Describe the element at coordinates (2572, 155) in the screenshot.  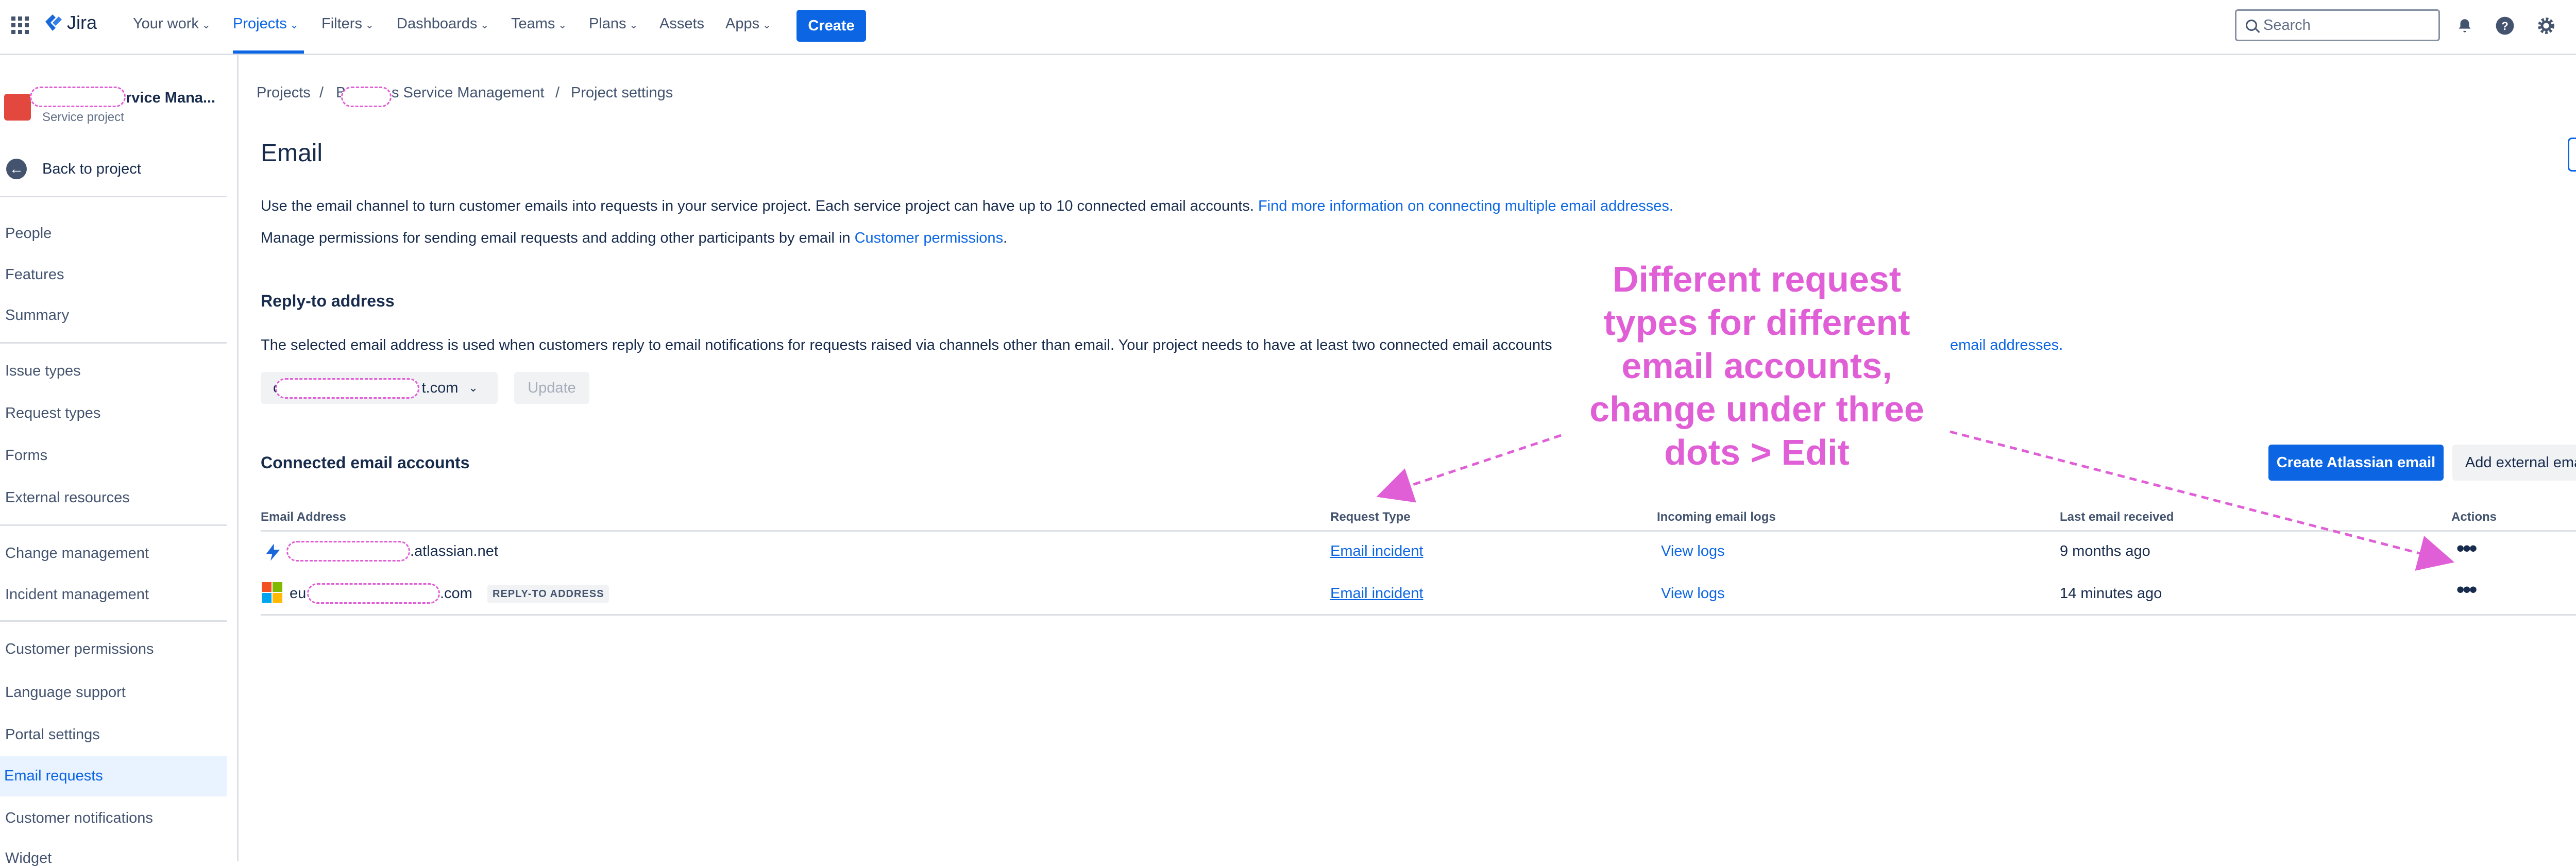
I see `more-actions-button: •••` at that location.